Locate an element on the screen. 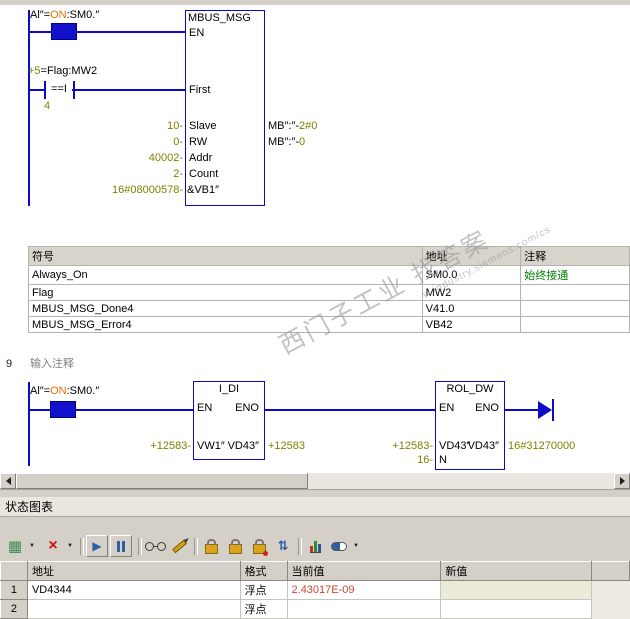  unforce-button is located at coordinates (235, 546).